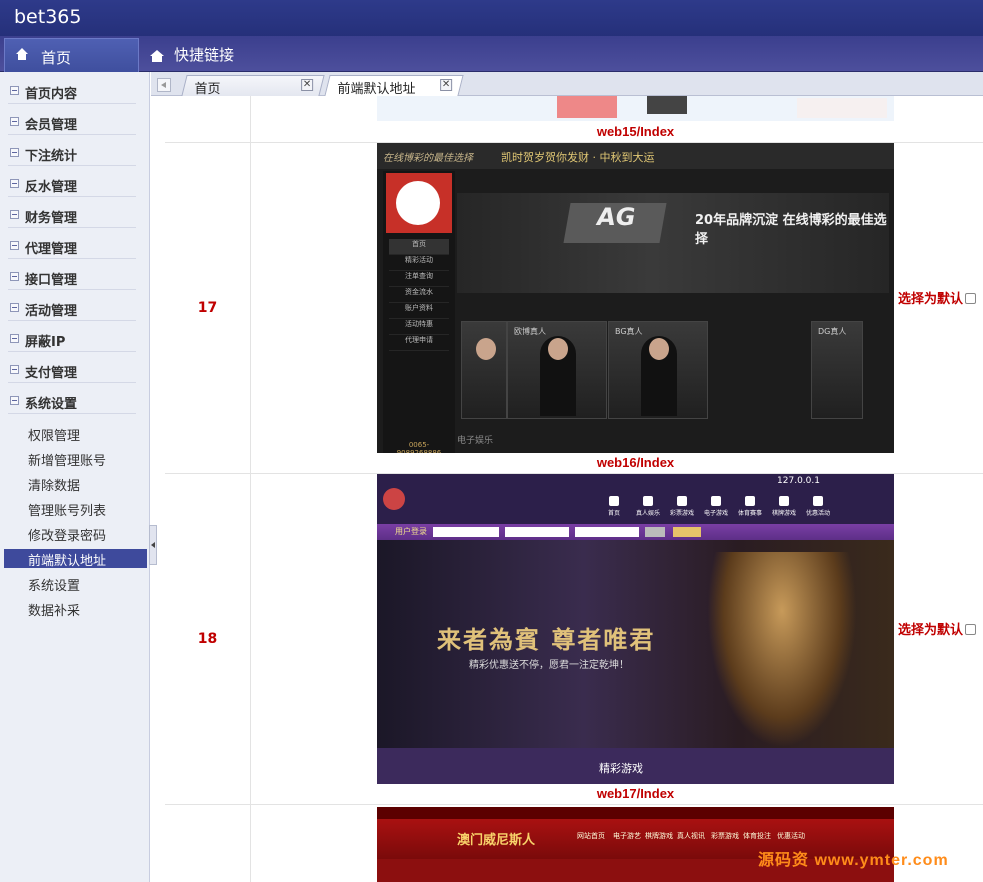  What do you see at coordinates (613, 513) in the screenshot?
I see `preview-nav-label: 首页` at bounding box center [613, 513].